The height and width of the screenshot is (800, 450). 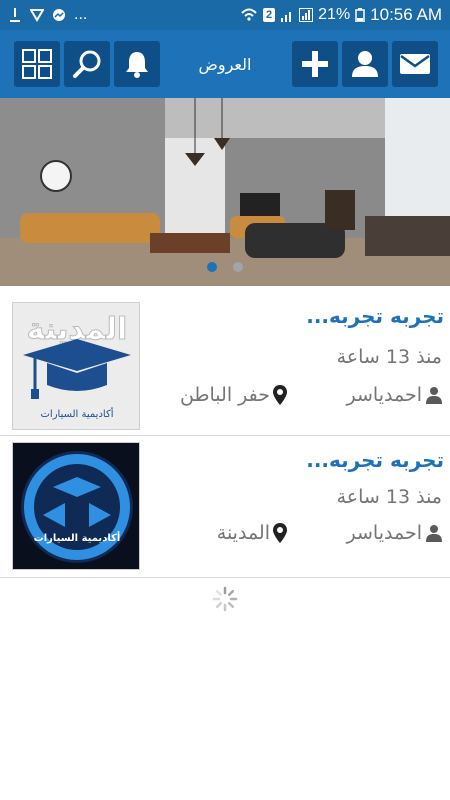 I want to click on search-button, so click(x=87, y=64).